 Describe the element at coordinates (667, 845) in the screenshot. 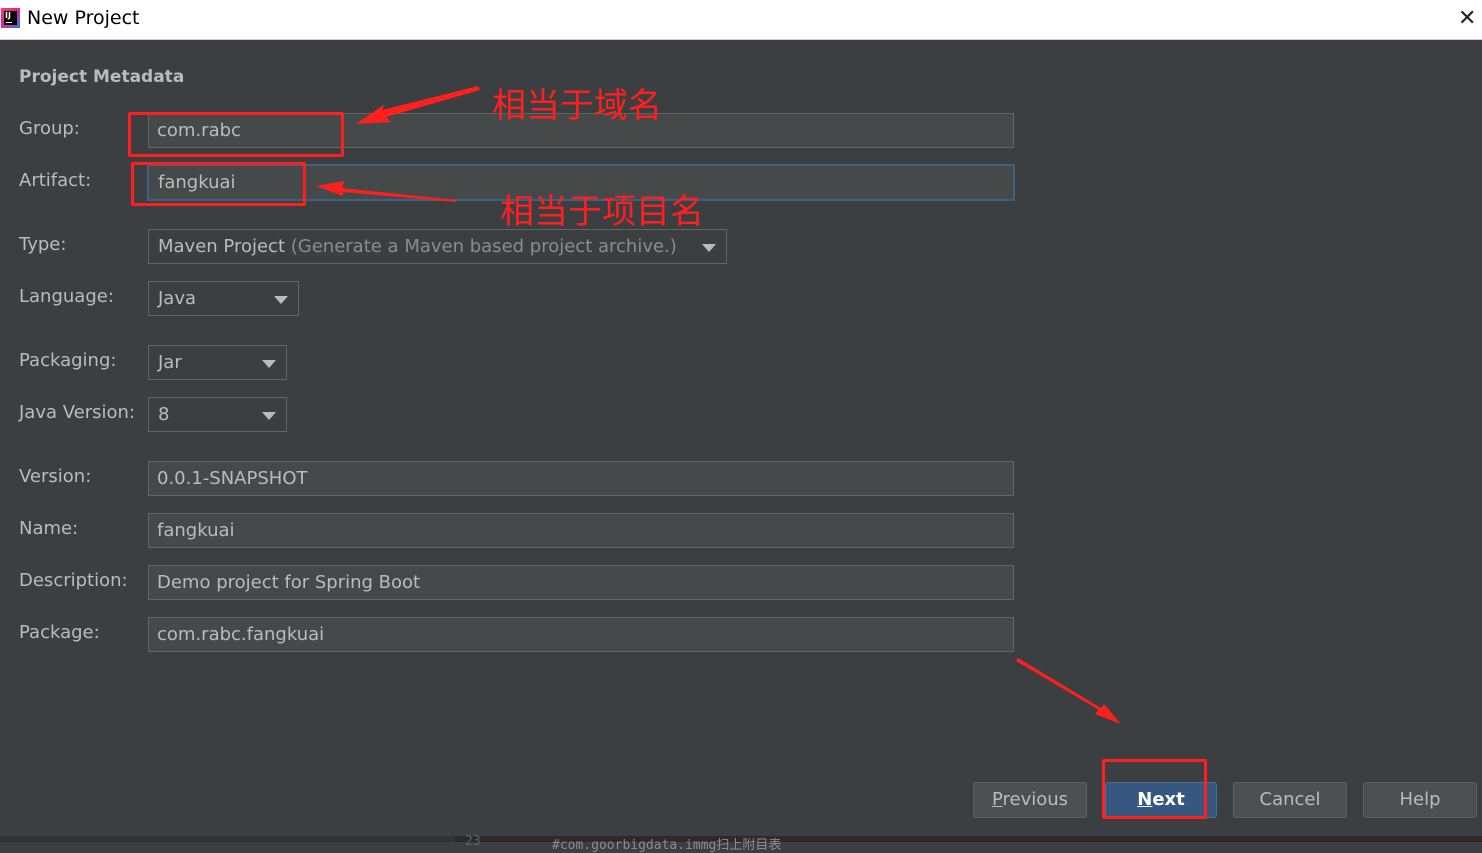

I see `editor-code-text: #com.goorbigdata.immg扫上附目表` at that location.